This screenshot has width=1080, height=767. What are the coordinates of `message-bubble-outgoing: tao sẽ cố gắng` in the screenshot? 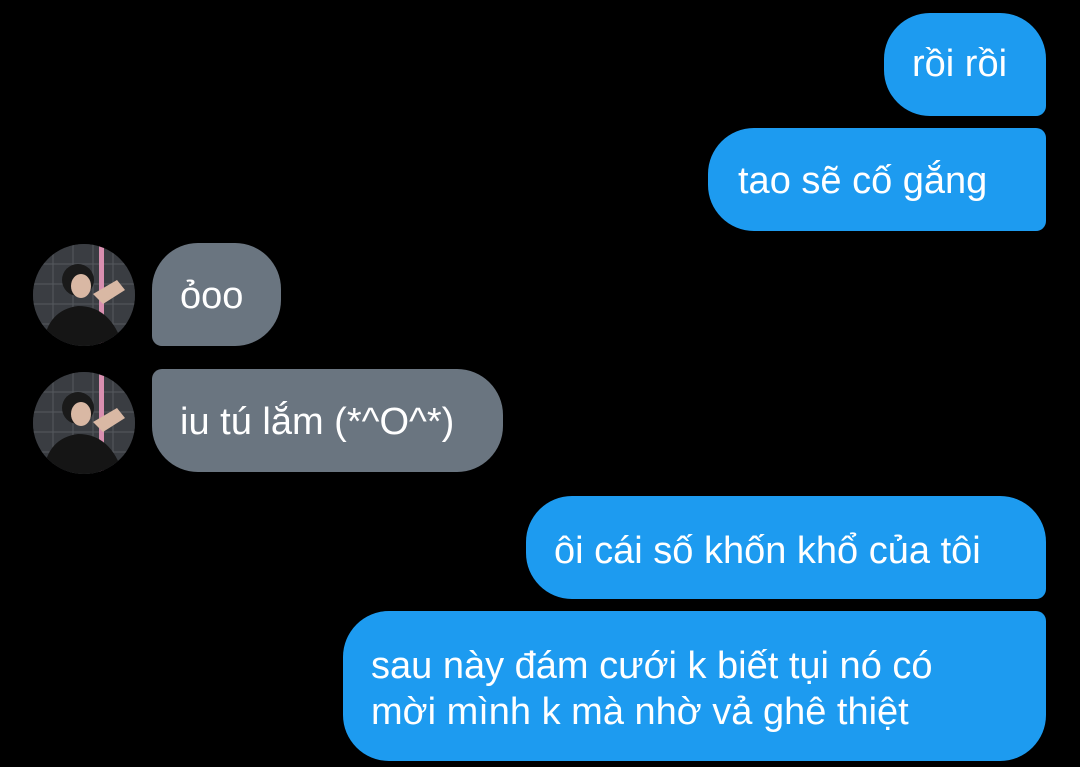 It's located at (877, 179).